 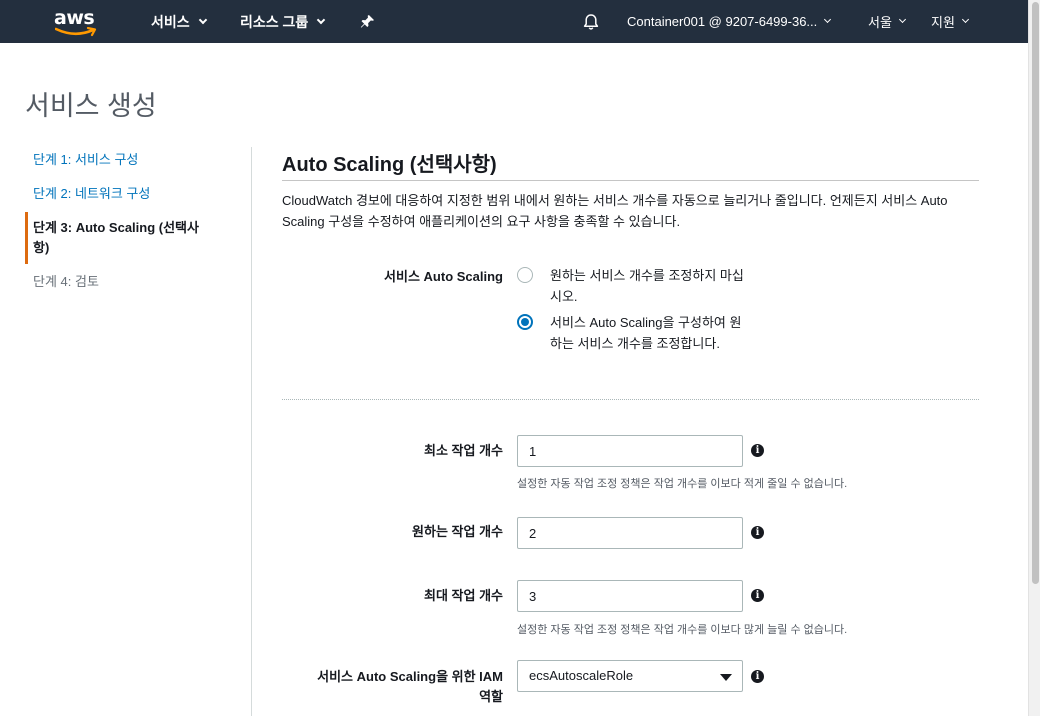 What do you see at coordinates (1035, 293) in the screenshot?
I see `scrollbar-thumb` at bounding box center [1035, 293].